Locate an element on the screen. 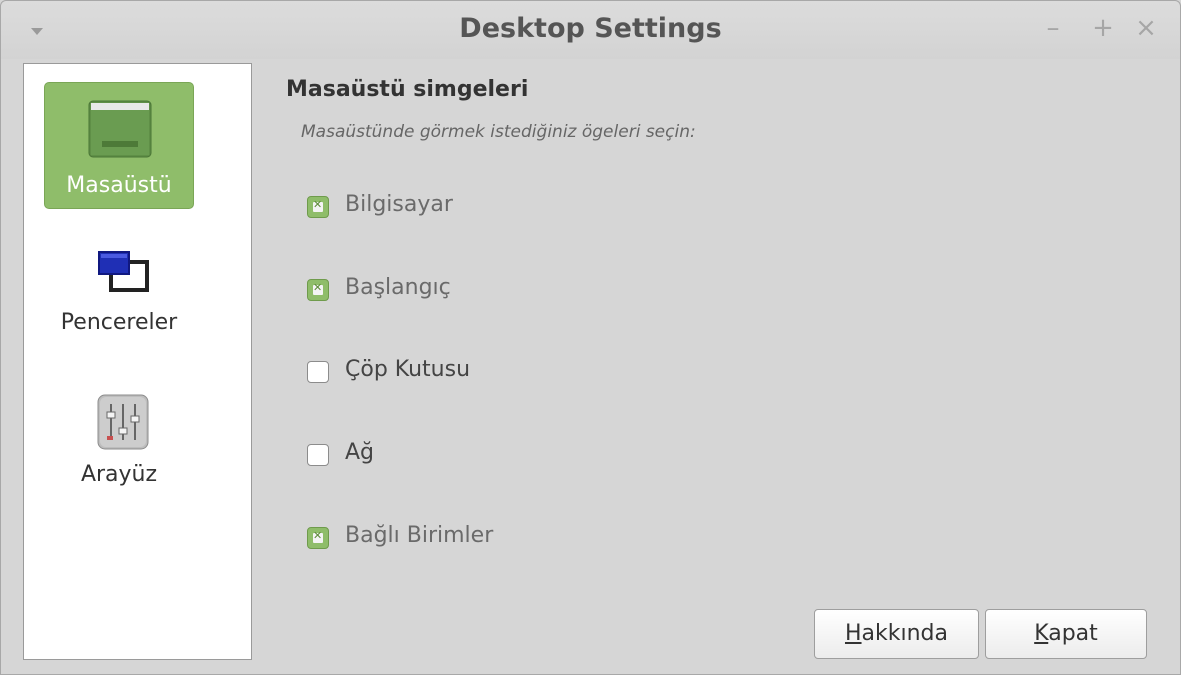 The image size is (1181, 675). checkbox-label: Başlangıç is located at coordinates (398, 287).